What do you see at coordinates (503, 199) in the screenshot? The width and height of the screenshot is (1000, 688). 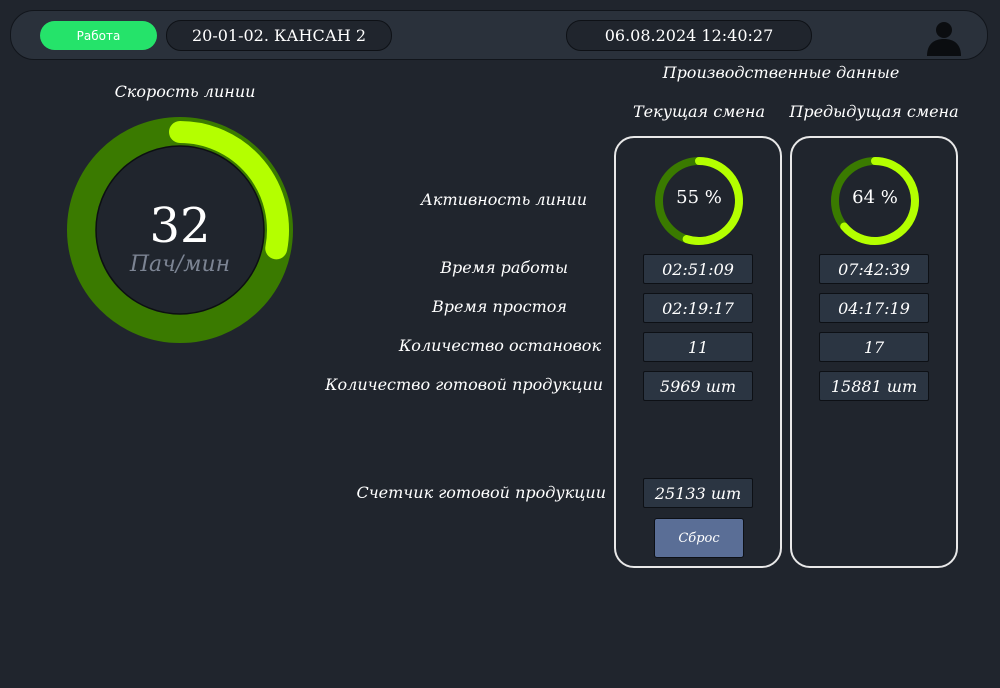 I see `activity-label: Активность линии` at bounding box center [503, 199].